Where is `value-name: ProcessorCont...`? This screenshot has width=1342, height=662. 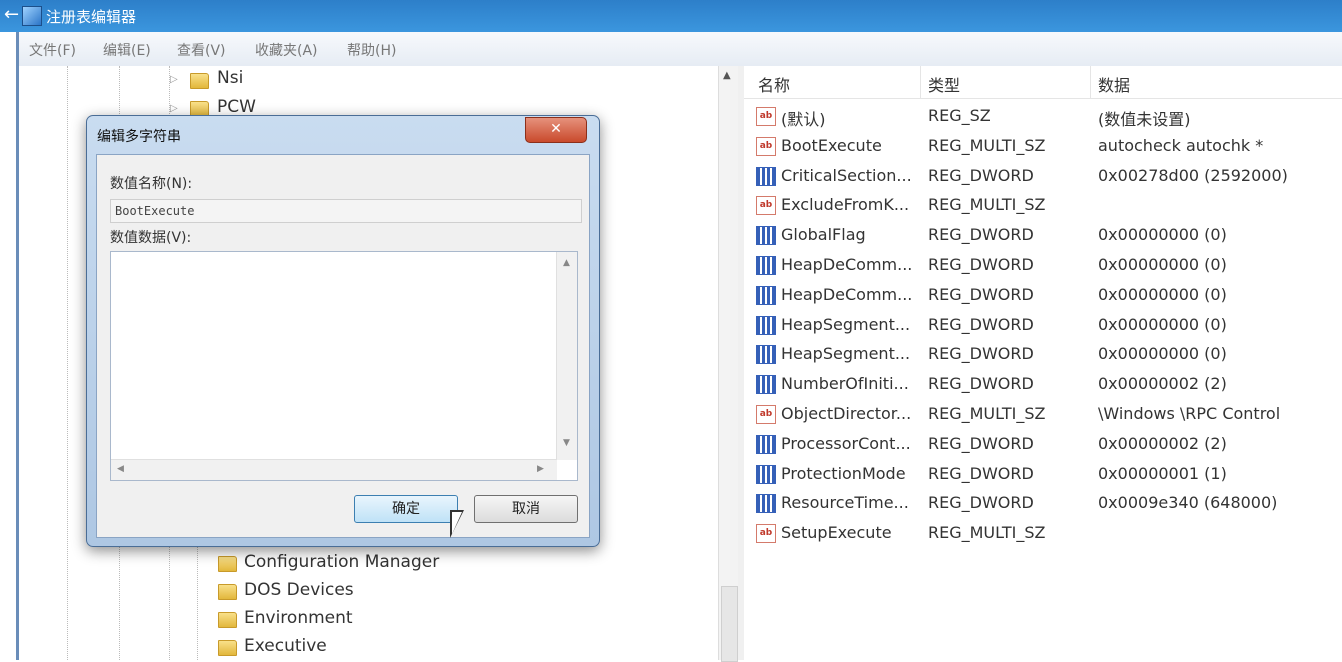
value-name: ProcessorCont... is located at coordinates (846, 443).